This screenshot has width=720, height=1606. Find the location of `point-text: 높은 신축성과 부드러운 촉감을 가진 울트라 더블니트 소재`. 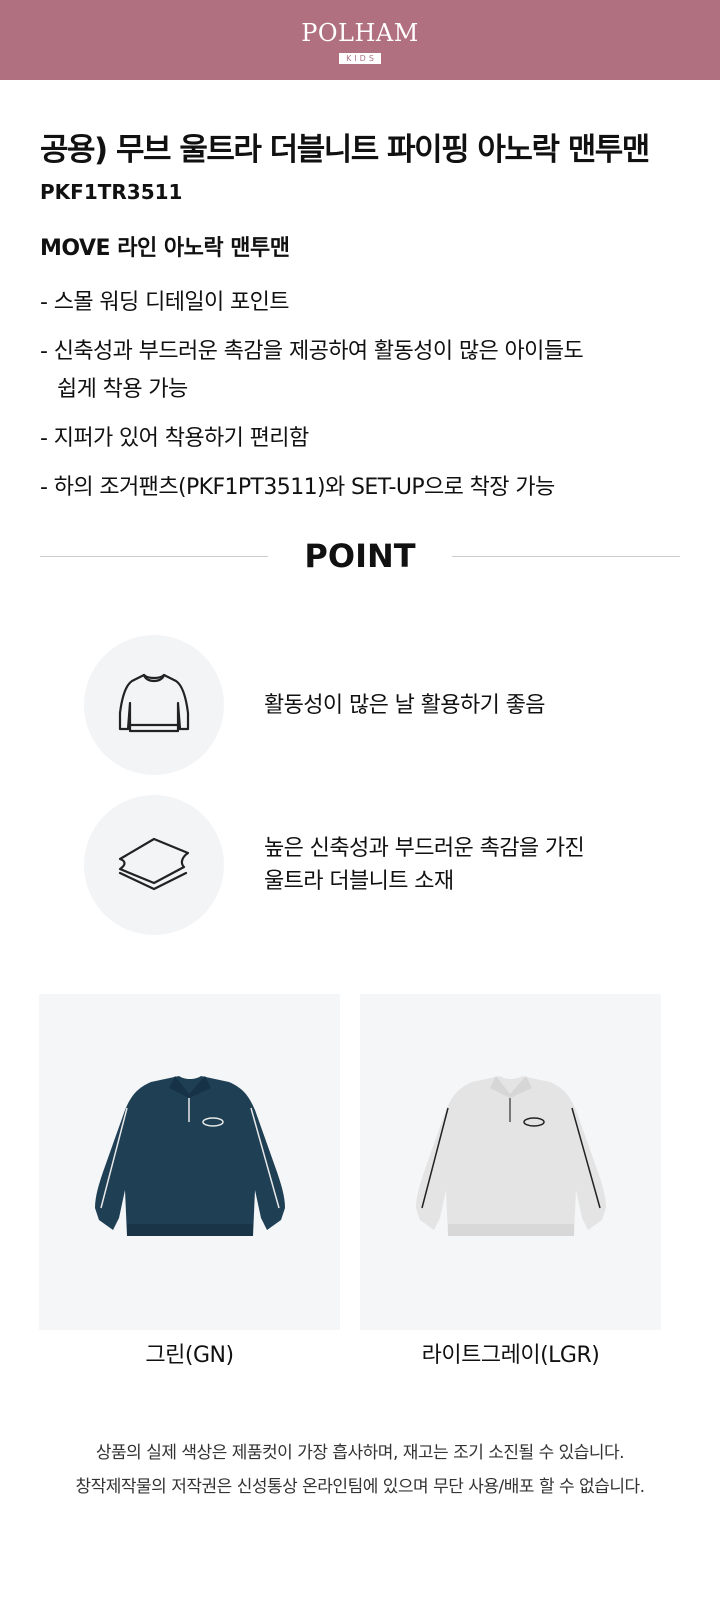

point-text: 높은 신축성과 부드러운 촉감을 가진 울트라 더블니트 소재 is located at coordinates (424, 865).